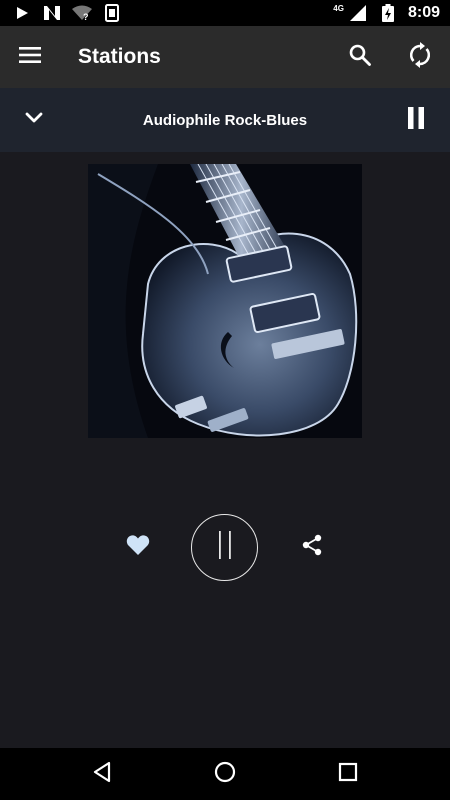 Image resolution: width=450 pixels, height=800 pixels. I want to click on status-system: 4G 8:09, so click(386, 13).